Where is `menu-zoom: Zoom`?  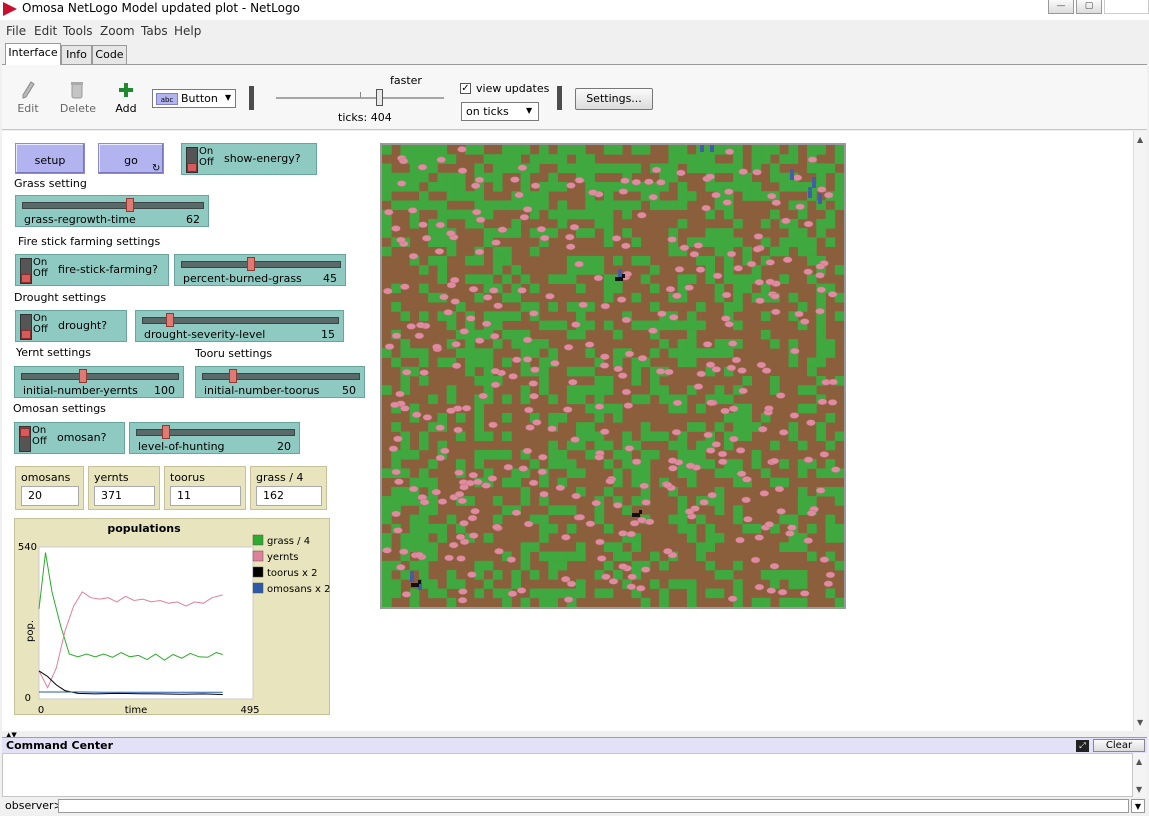 menu-zoom: Zoom is located at coordinates (117, 31).